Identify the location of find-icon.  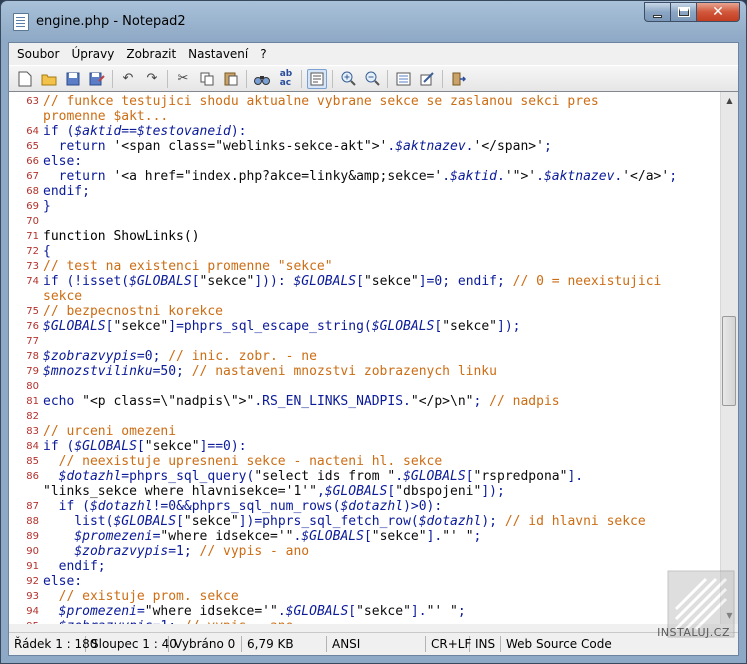
(262, 79).